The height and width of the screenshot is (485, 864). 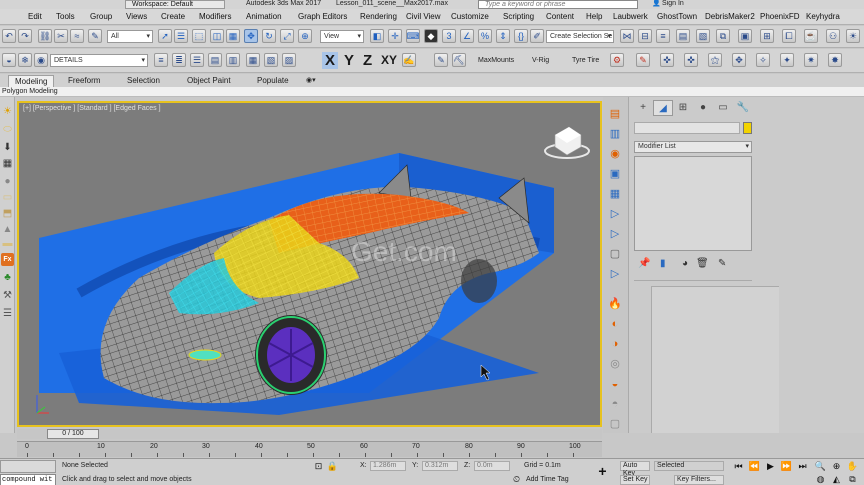 I want to click on plugin-c-icon: ⚝, so click(x=715, y=60).